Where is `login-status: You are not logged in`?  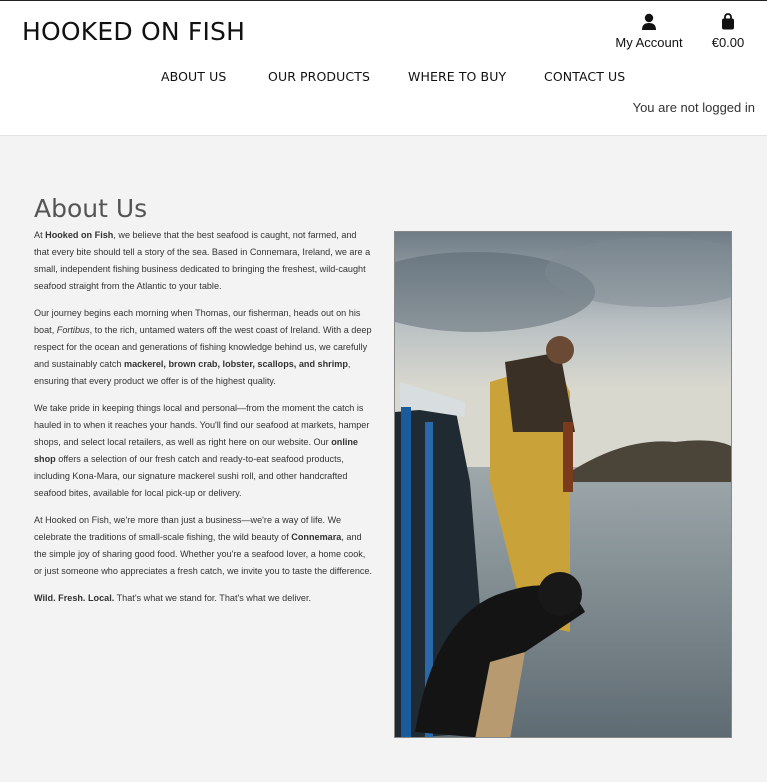 login-status: You are not logged in is located at coordinates (693, 107).